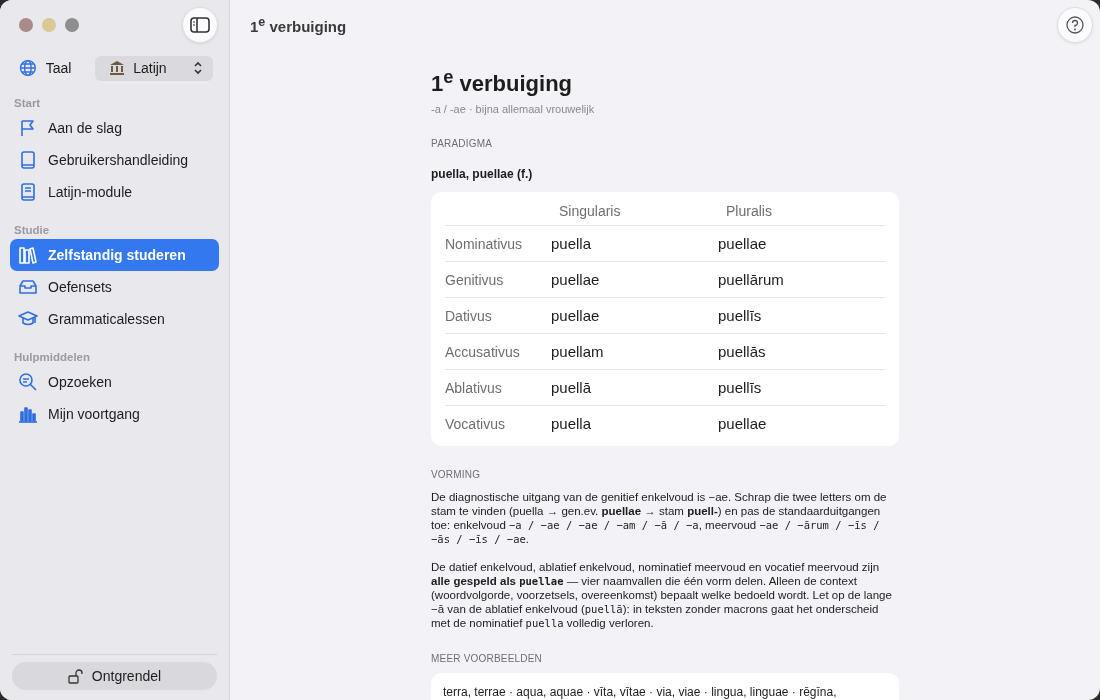 Image resolution: width=1100 pixels, height=700 pixels. Describe the element at coordinates (72, 25) in the screenshot. I see `zoom-button` at that location.